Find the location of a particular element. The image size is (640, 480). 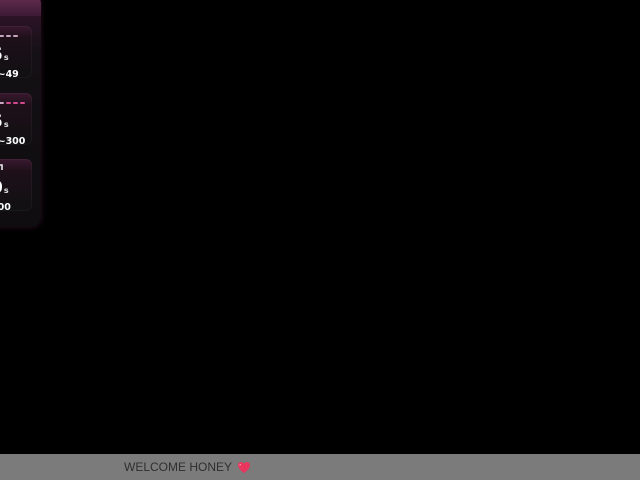

welcome-message: WELCOME HONEY is located at coordinates (187, 467).